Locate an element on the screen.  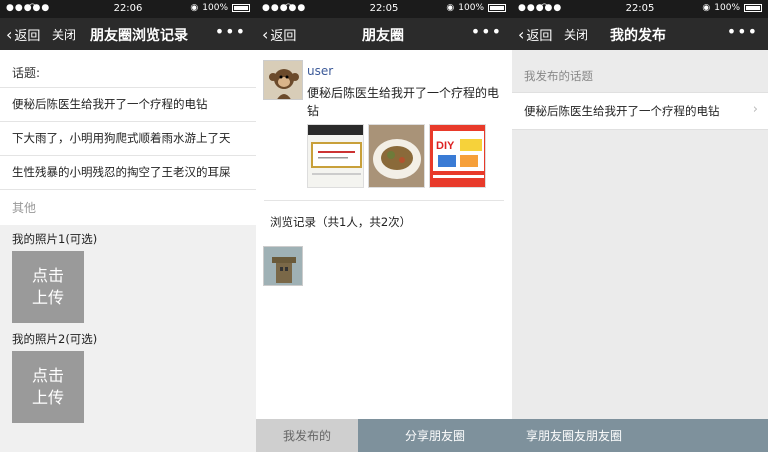
upload-photo2-button: 点击 上传 is located at coordinates (48, 387).